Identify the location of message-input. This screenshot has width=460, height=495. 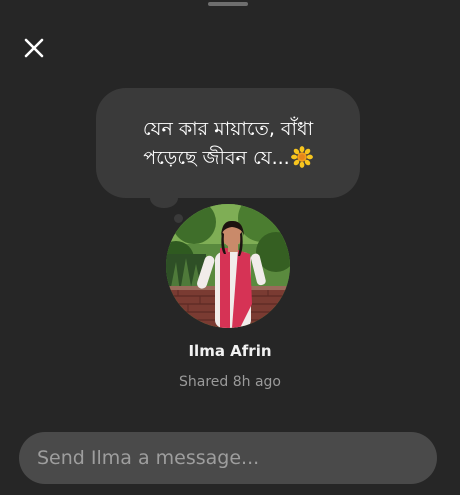
(236, 458).